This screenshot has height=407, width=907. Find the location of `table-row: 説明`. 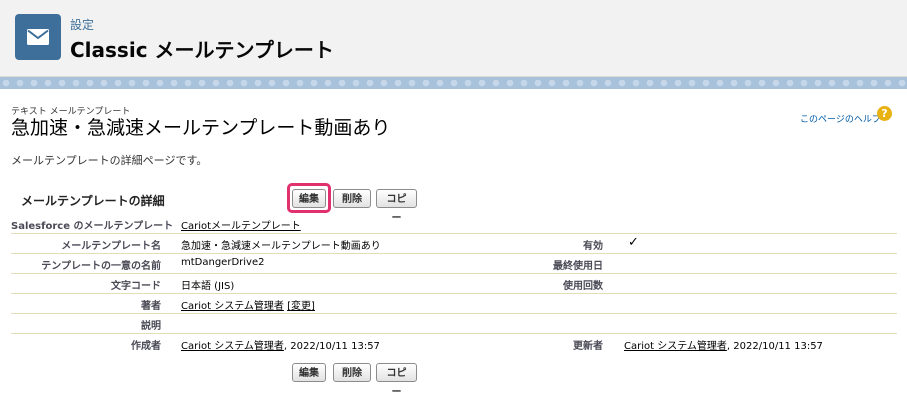

table-row: 説明 is located at coordinates (454, 324).